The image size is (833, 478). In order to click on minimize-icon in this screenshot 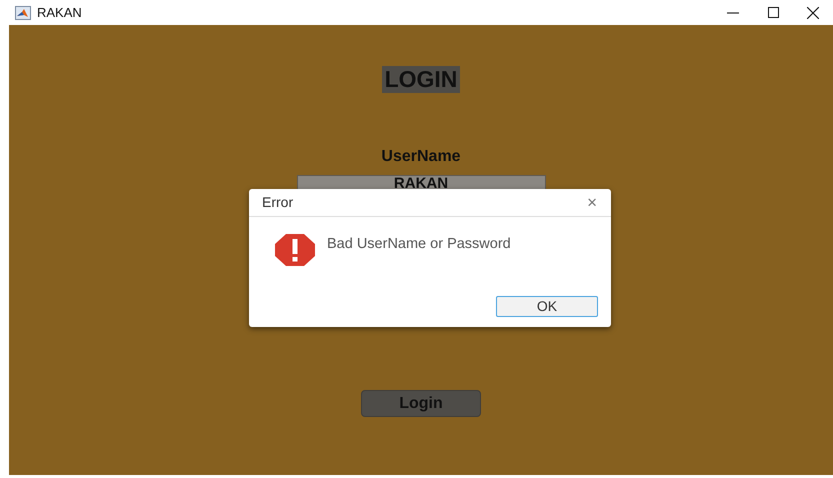, I will do `click(733, 13)`.